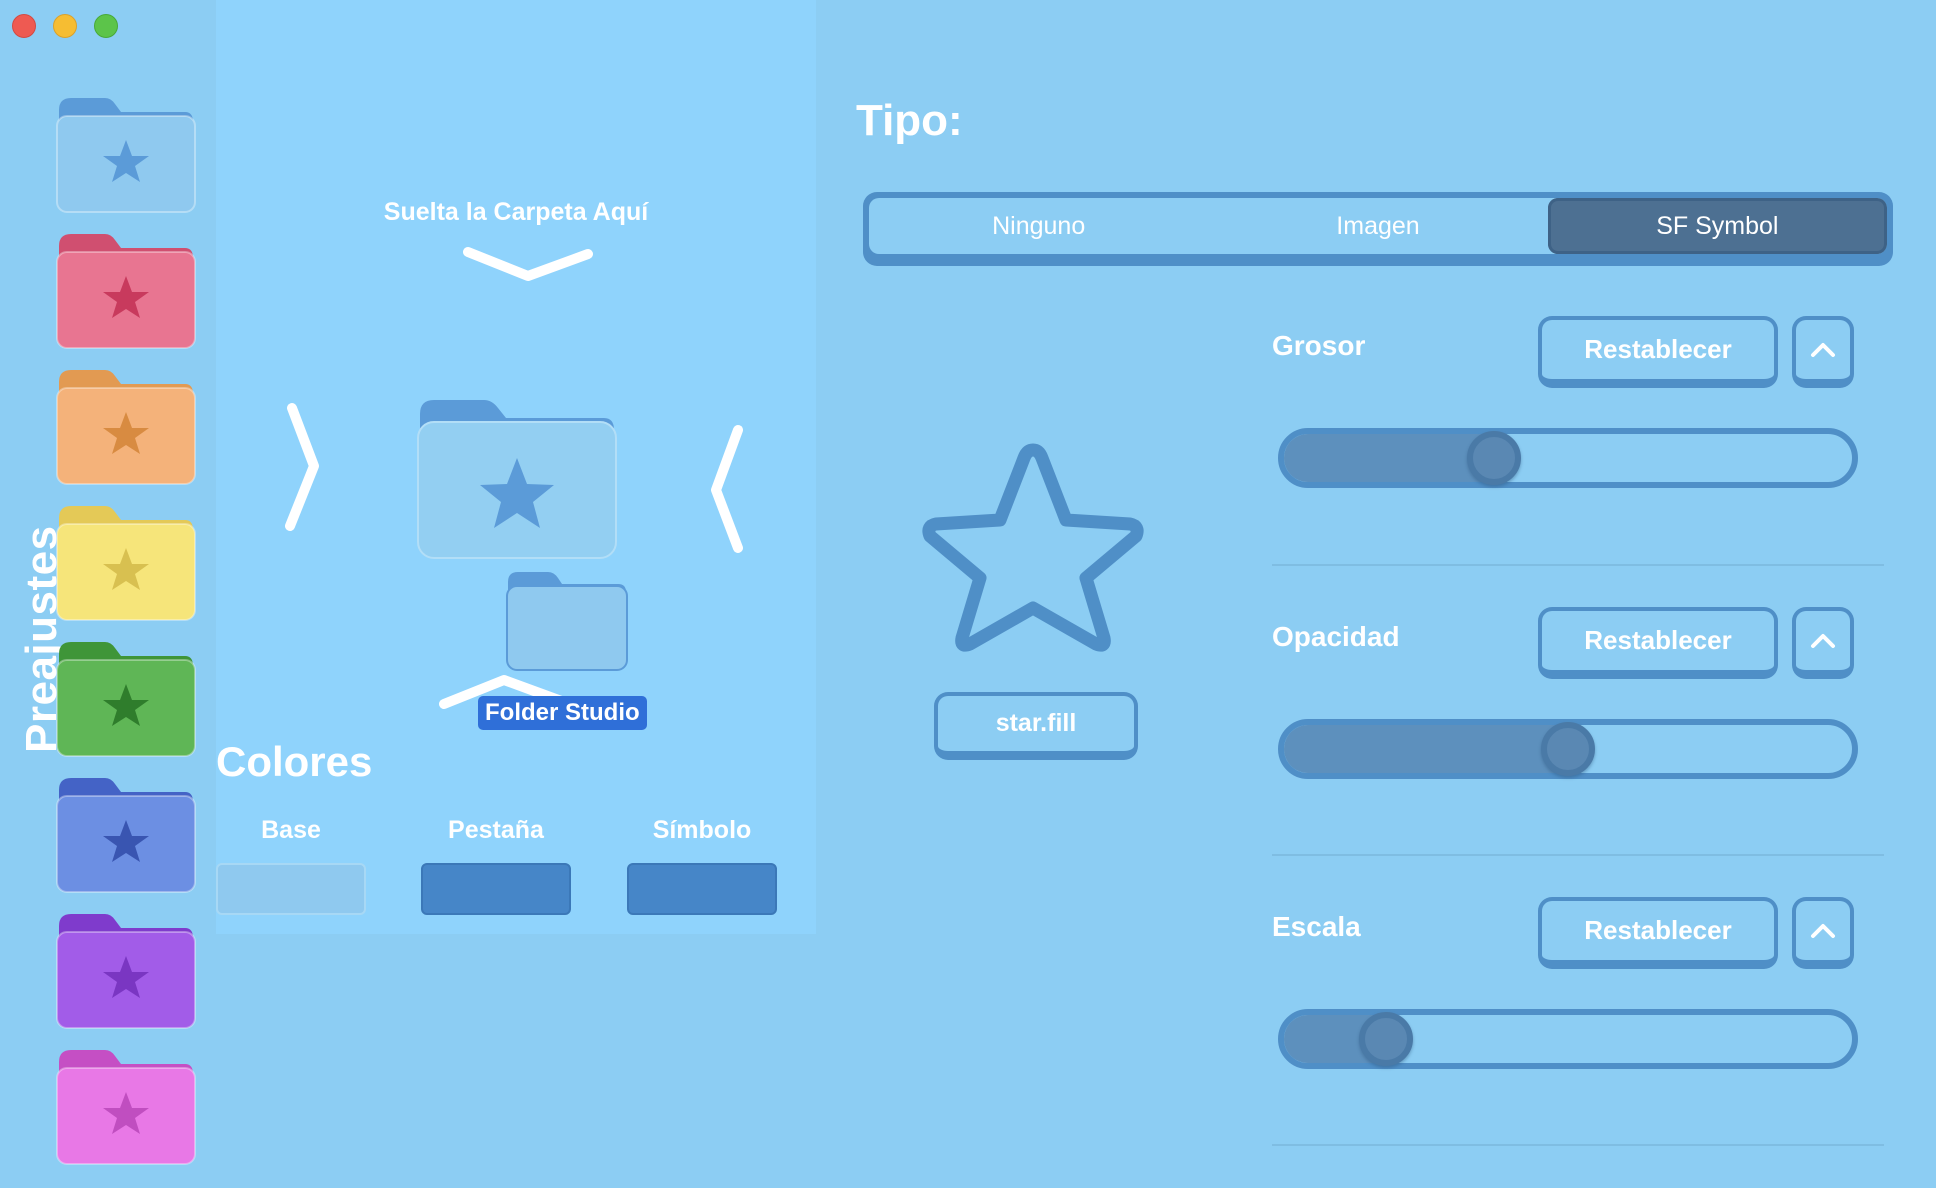 Image resolution: width=1936 pixels, height=1188 pixels. What do you see at coordinates (1319, 345) in the screenshot?
I see `thickness-label: Grosor` at bounding box center [1319, 345].